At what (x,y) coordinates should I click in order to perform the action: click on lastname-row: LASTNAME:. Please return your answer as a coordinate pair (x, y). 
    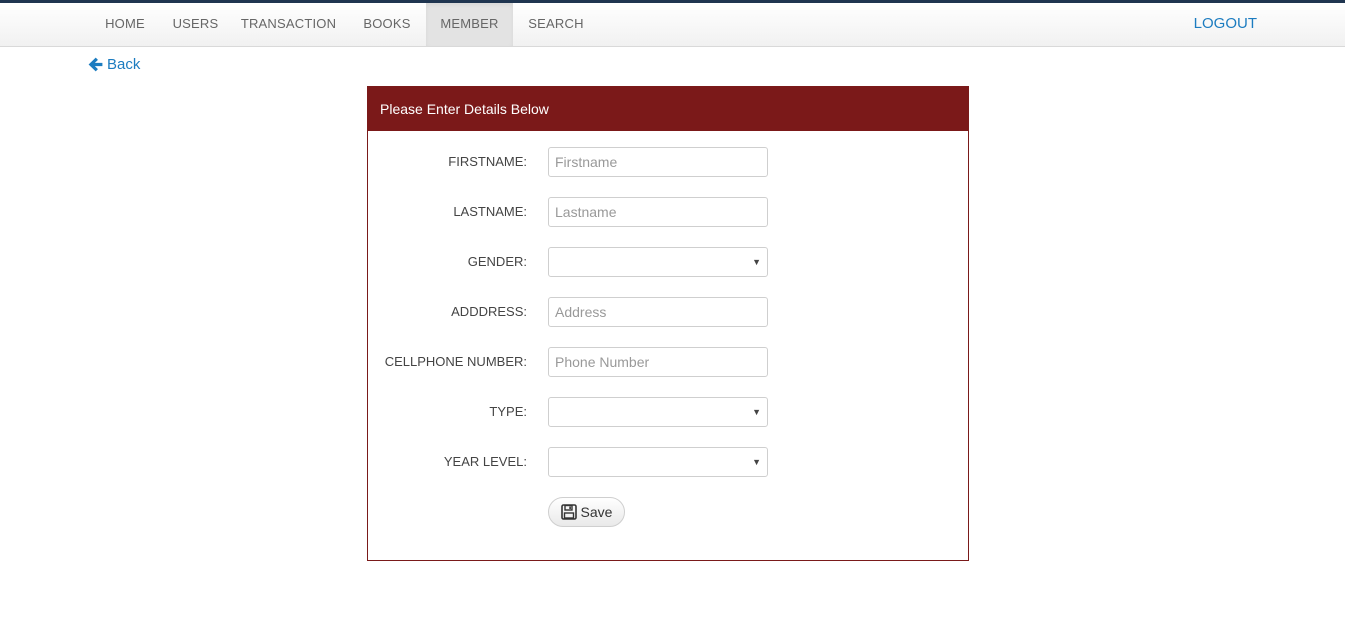
    Looking at the image, I should click on (668, 212).